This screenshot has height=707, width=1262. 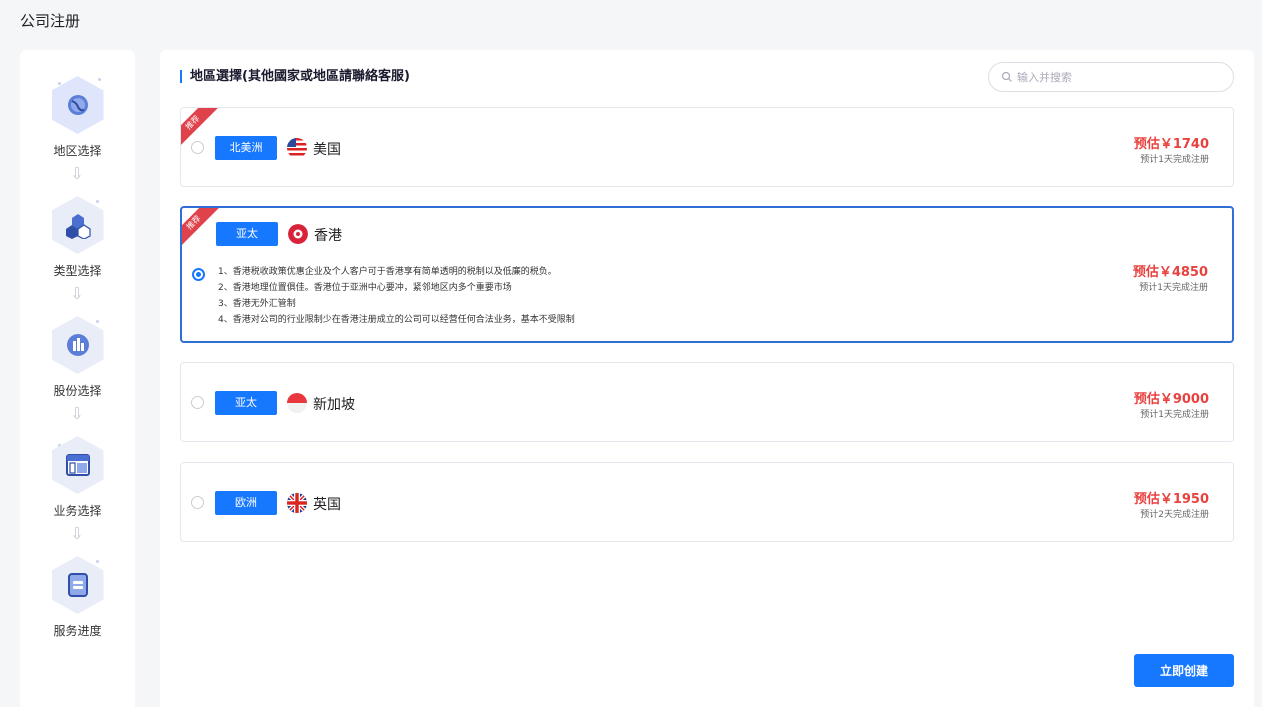 I want to click on region-tag: 北美洲, so click(x=246, y=148).